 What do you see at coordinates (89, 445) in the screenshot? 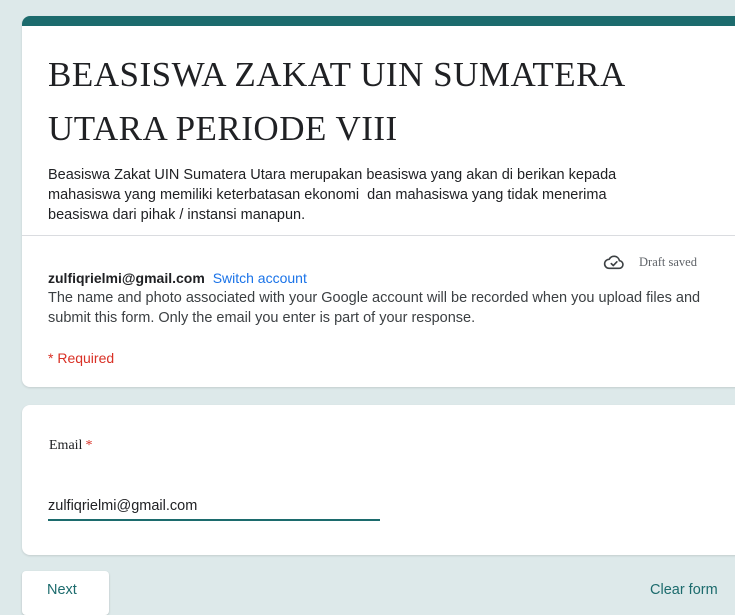
I see `required-star: *` at bounding box center [89, 445].